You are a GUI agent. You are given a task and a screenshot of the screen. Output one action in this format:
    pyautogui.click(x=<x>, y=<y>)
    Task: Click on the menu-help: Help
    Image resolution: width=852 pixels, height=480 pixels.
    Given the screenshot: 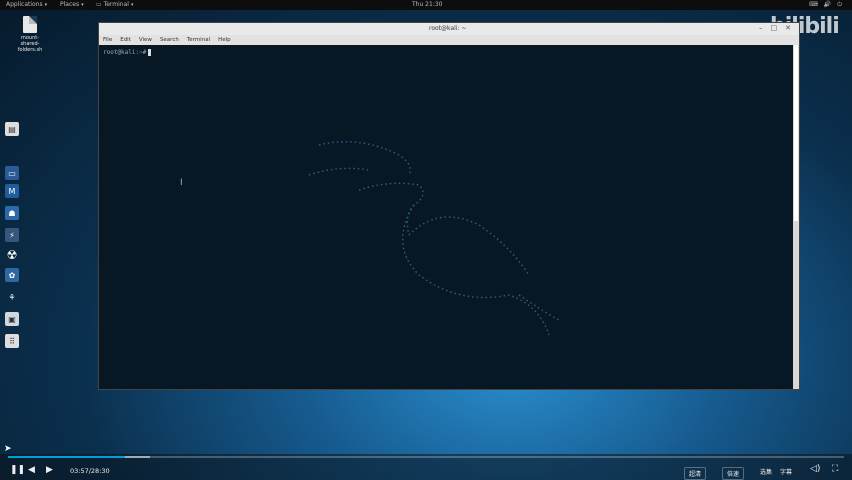 What is the action you would take?
    pyautogui.click(x=224, y=40)
    